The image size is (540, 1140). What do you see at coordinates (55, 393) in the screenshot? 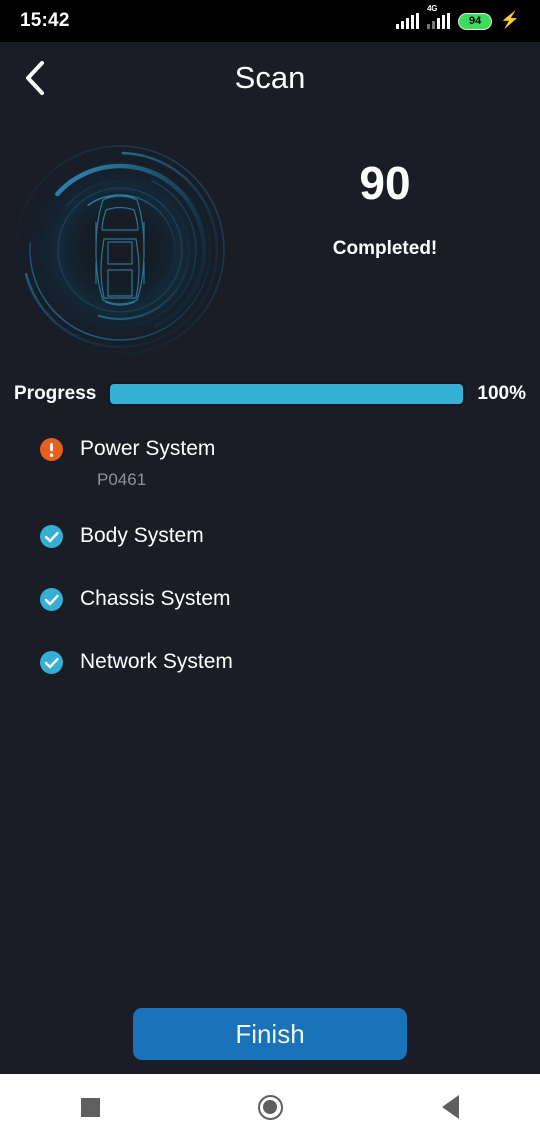
I see `progress-label: Progress` at bounding box center [55, 393].